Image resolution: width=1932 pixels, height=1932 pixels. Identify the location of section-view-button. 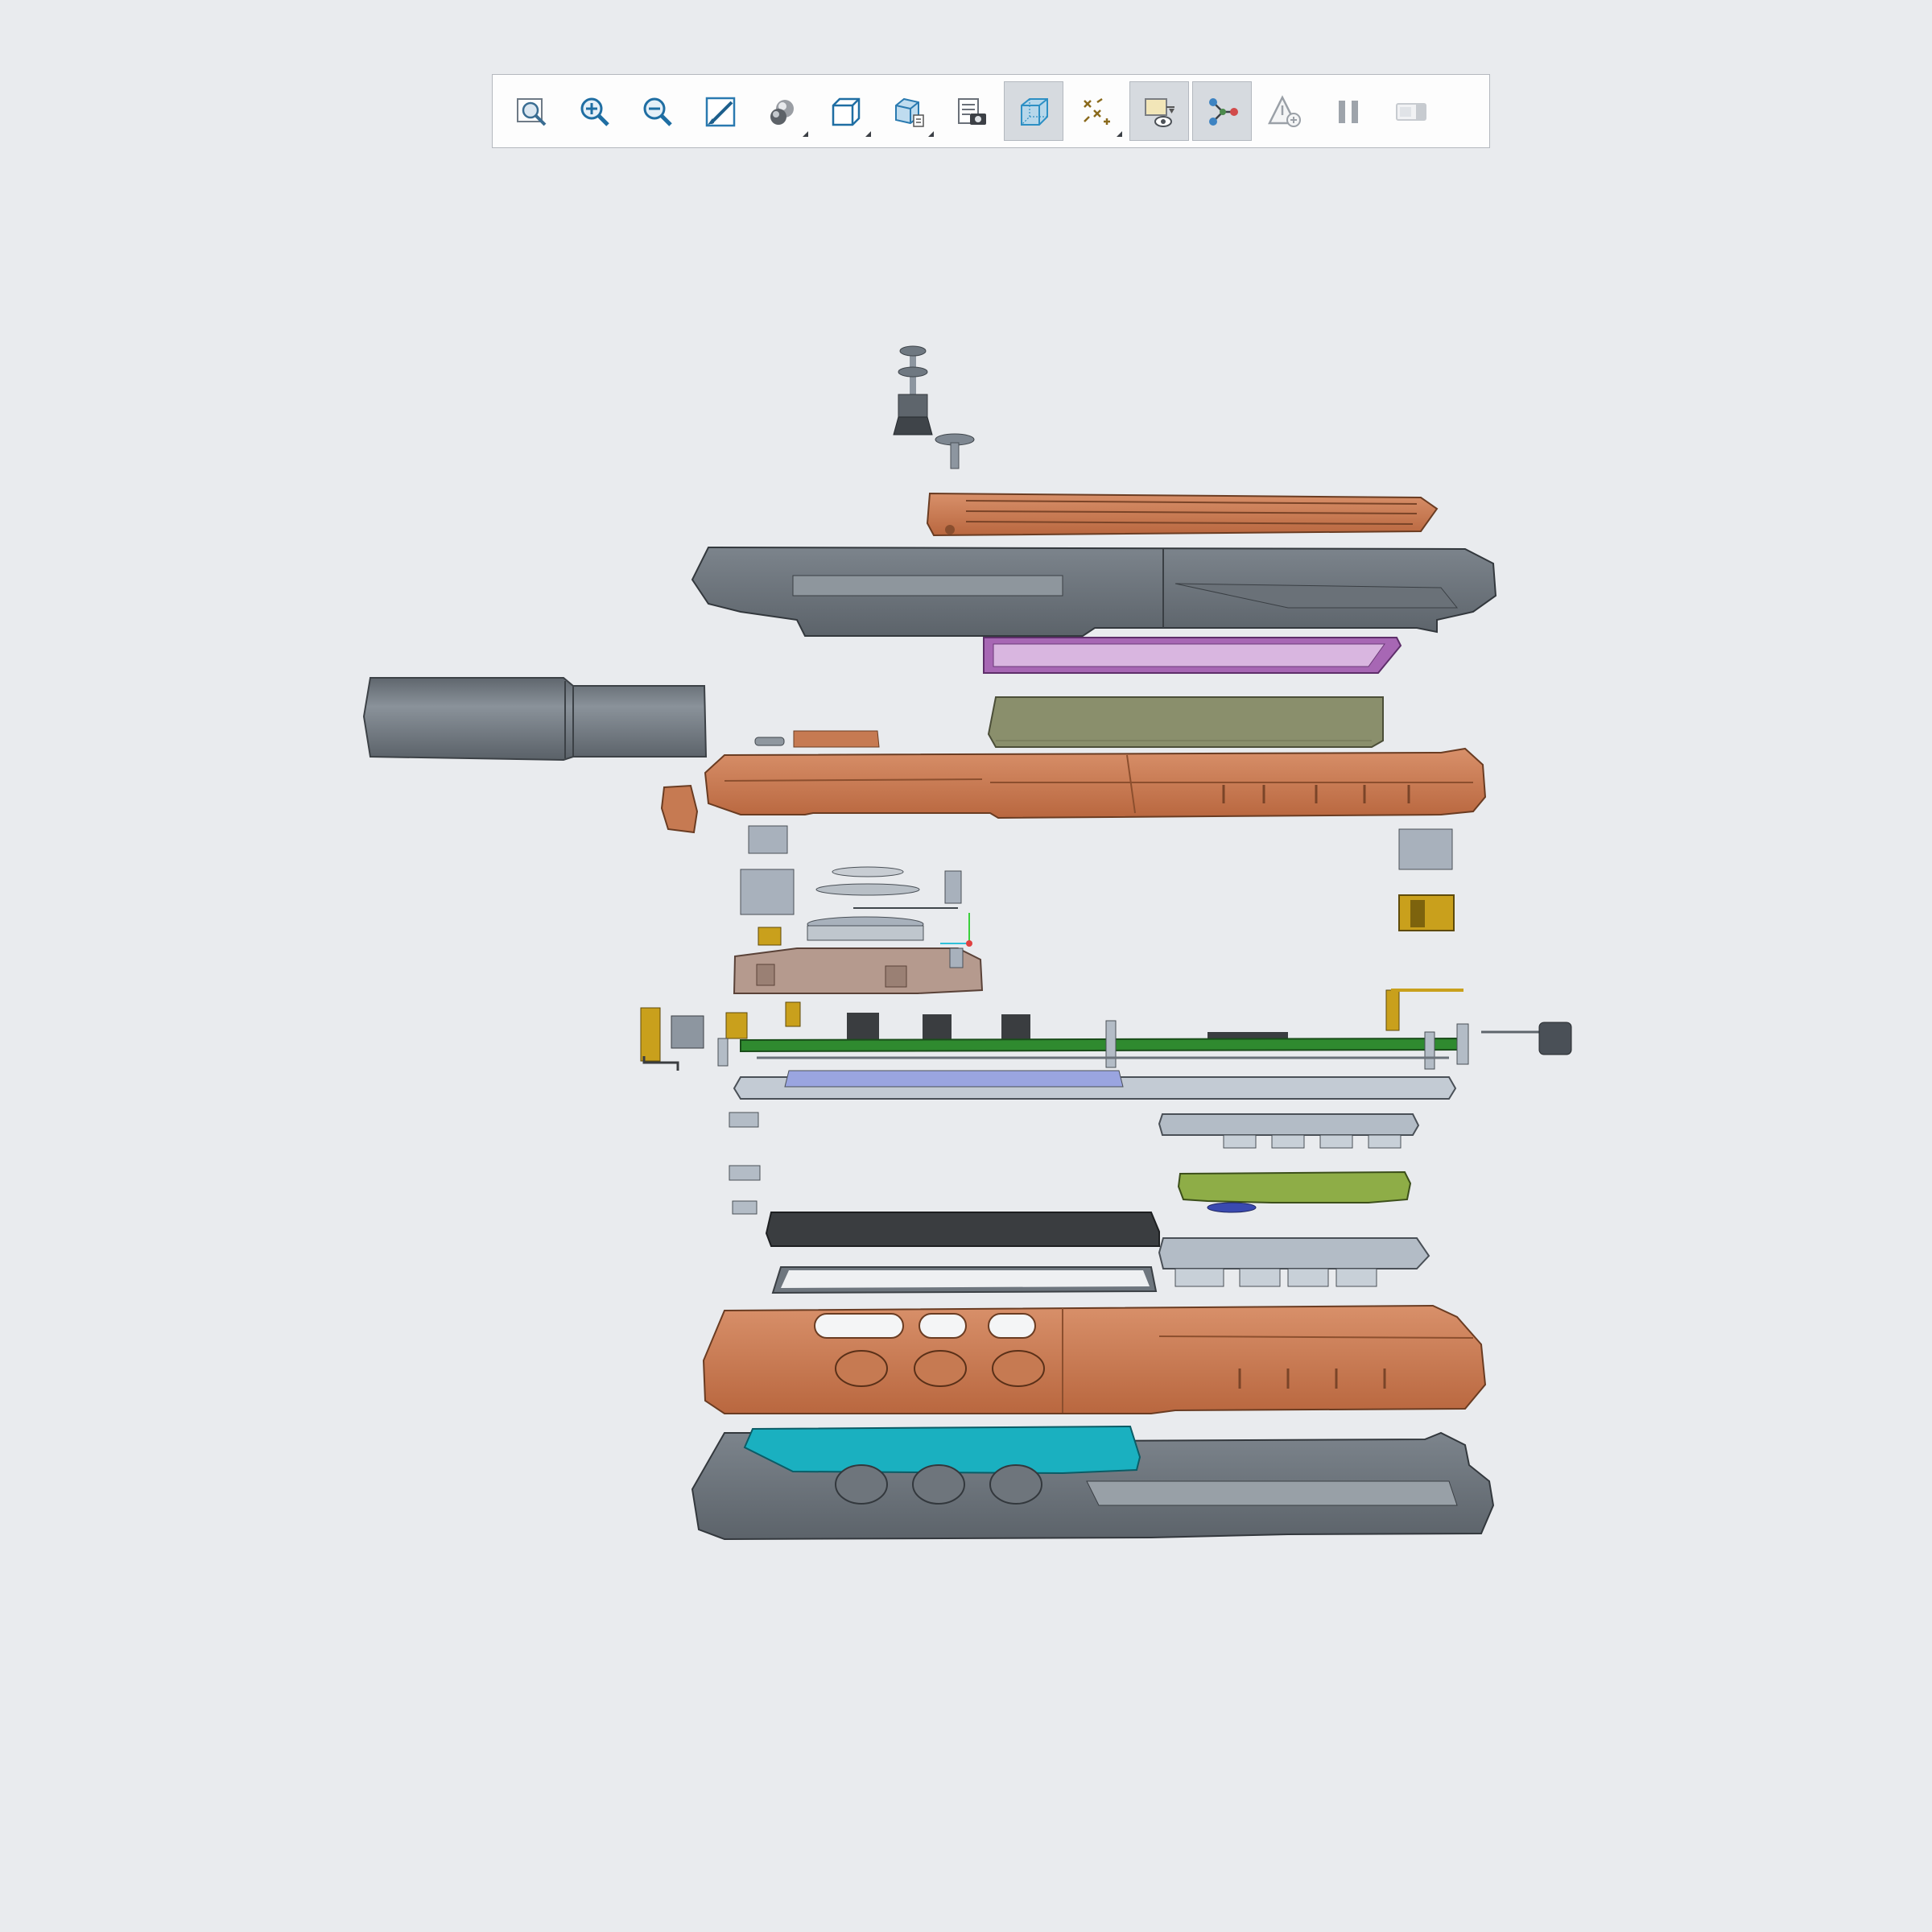
(908, 111).